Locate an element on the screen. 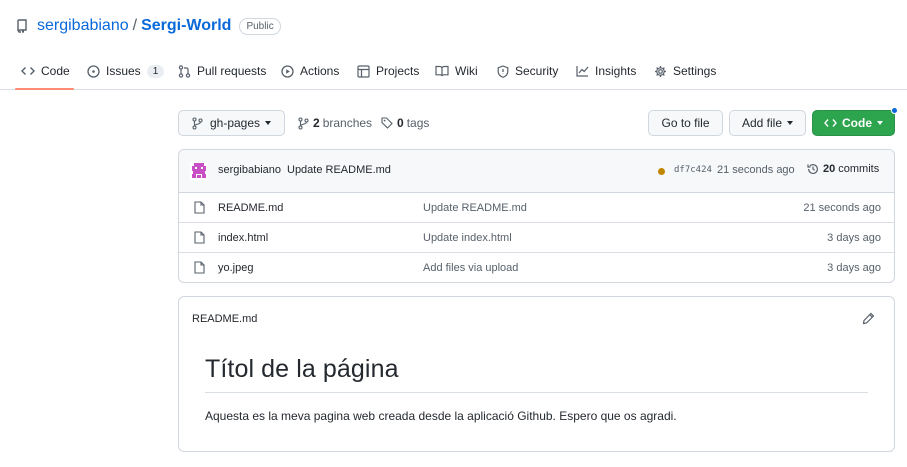  tab-label: Settings is located at coordinates (695, 71).